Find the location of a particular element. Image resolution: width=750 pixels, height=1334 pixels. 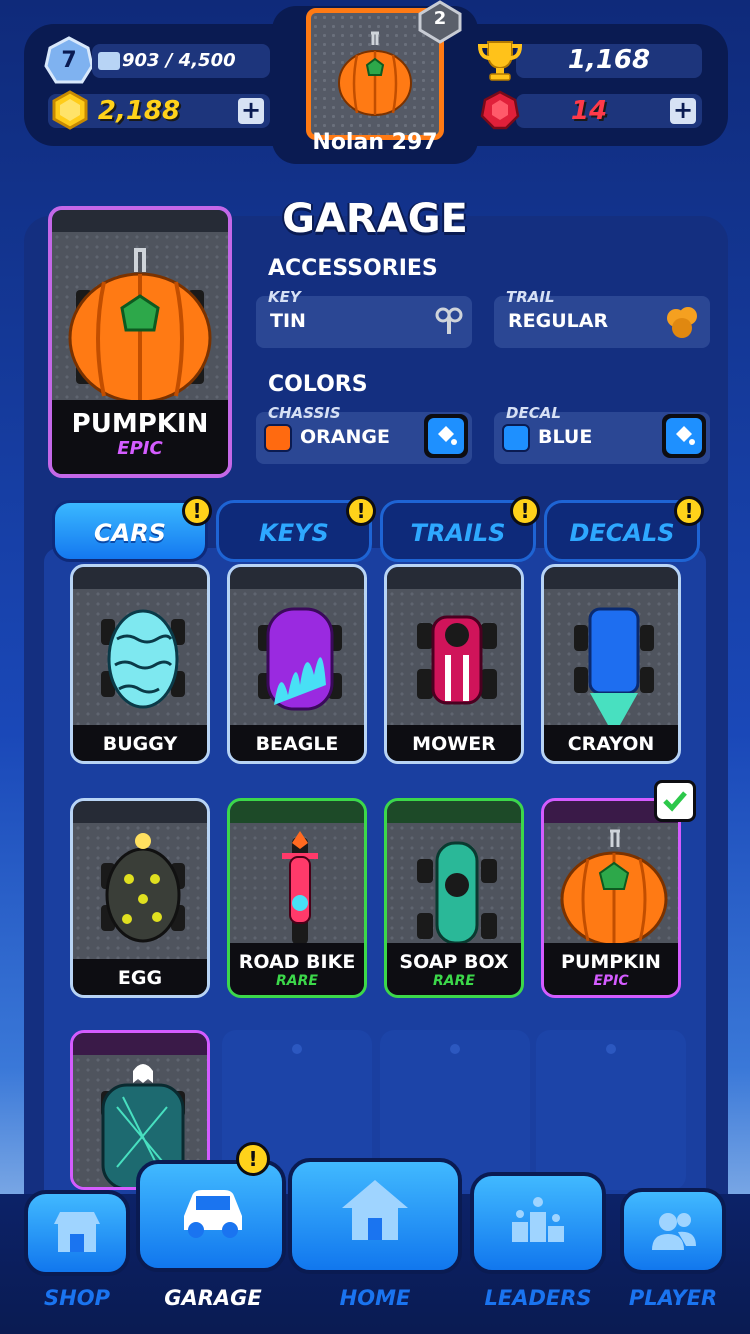

nav-player-label: PLAYER is located at coordinates (673, 1298).